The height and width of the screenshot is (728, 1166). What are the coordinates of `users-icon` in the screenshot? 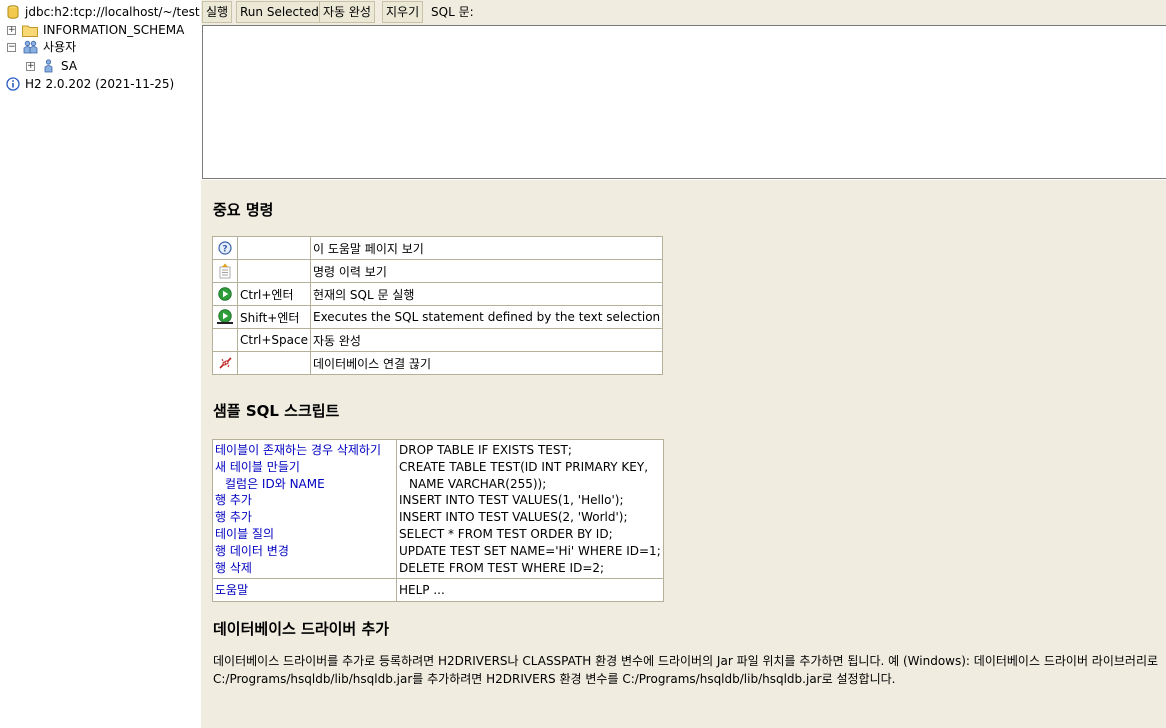 It's located at (30, 47).